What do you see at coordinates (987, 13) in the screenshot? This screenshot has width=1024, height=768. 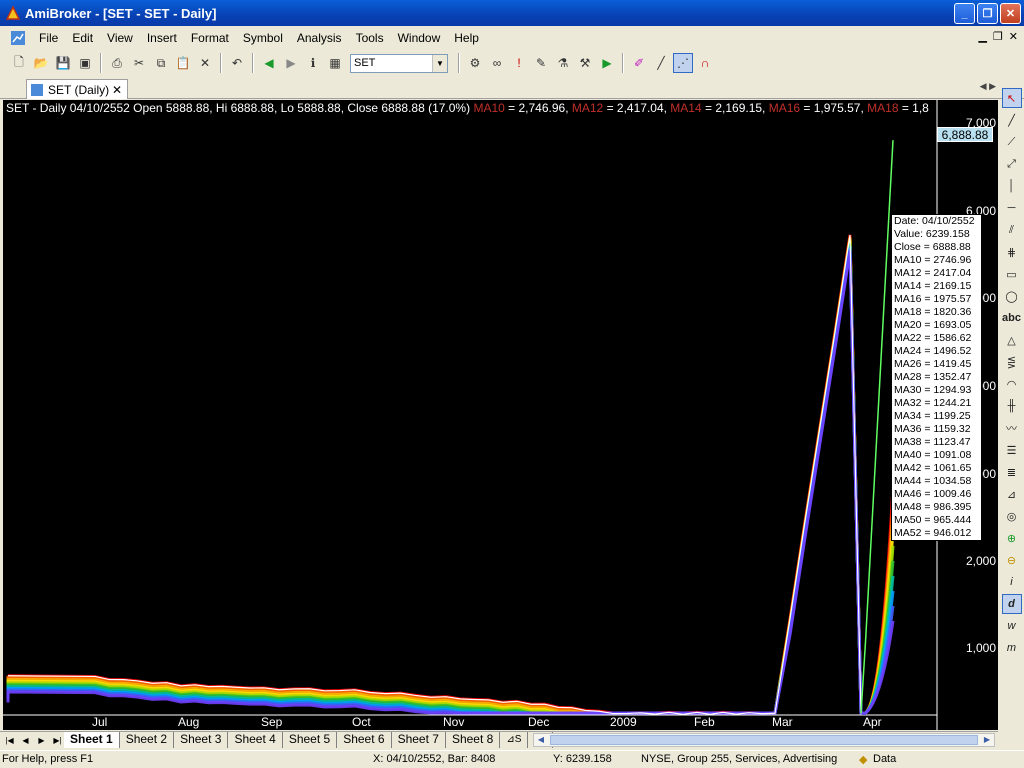 I see `restore-button: ❐` at bounding box center [987, 13].